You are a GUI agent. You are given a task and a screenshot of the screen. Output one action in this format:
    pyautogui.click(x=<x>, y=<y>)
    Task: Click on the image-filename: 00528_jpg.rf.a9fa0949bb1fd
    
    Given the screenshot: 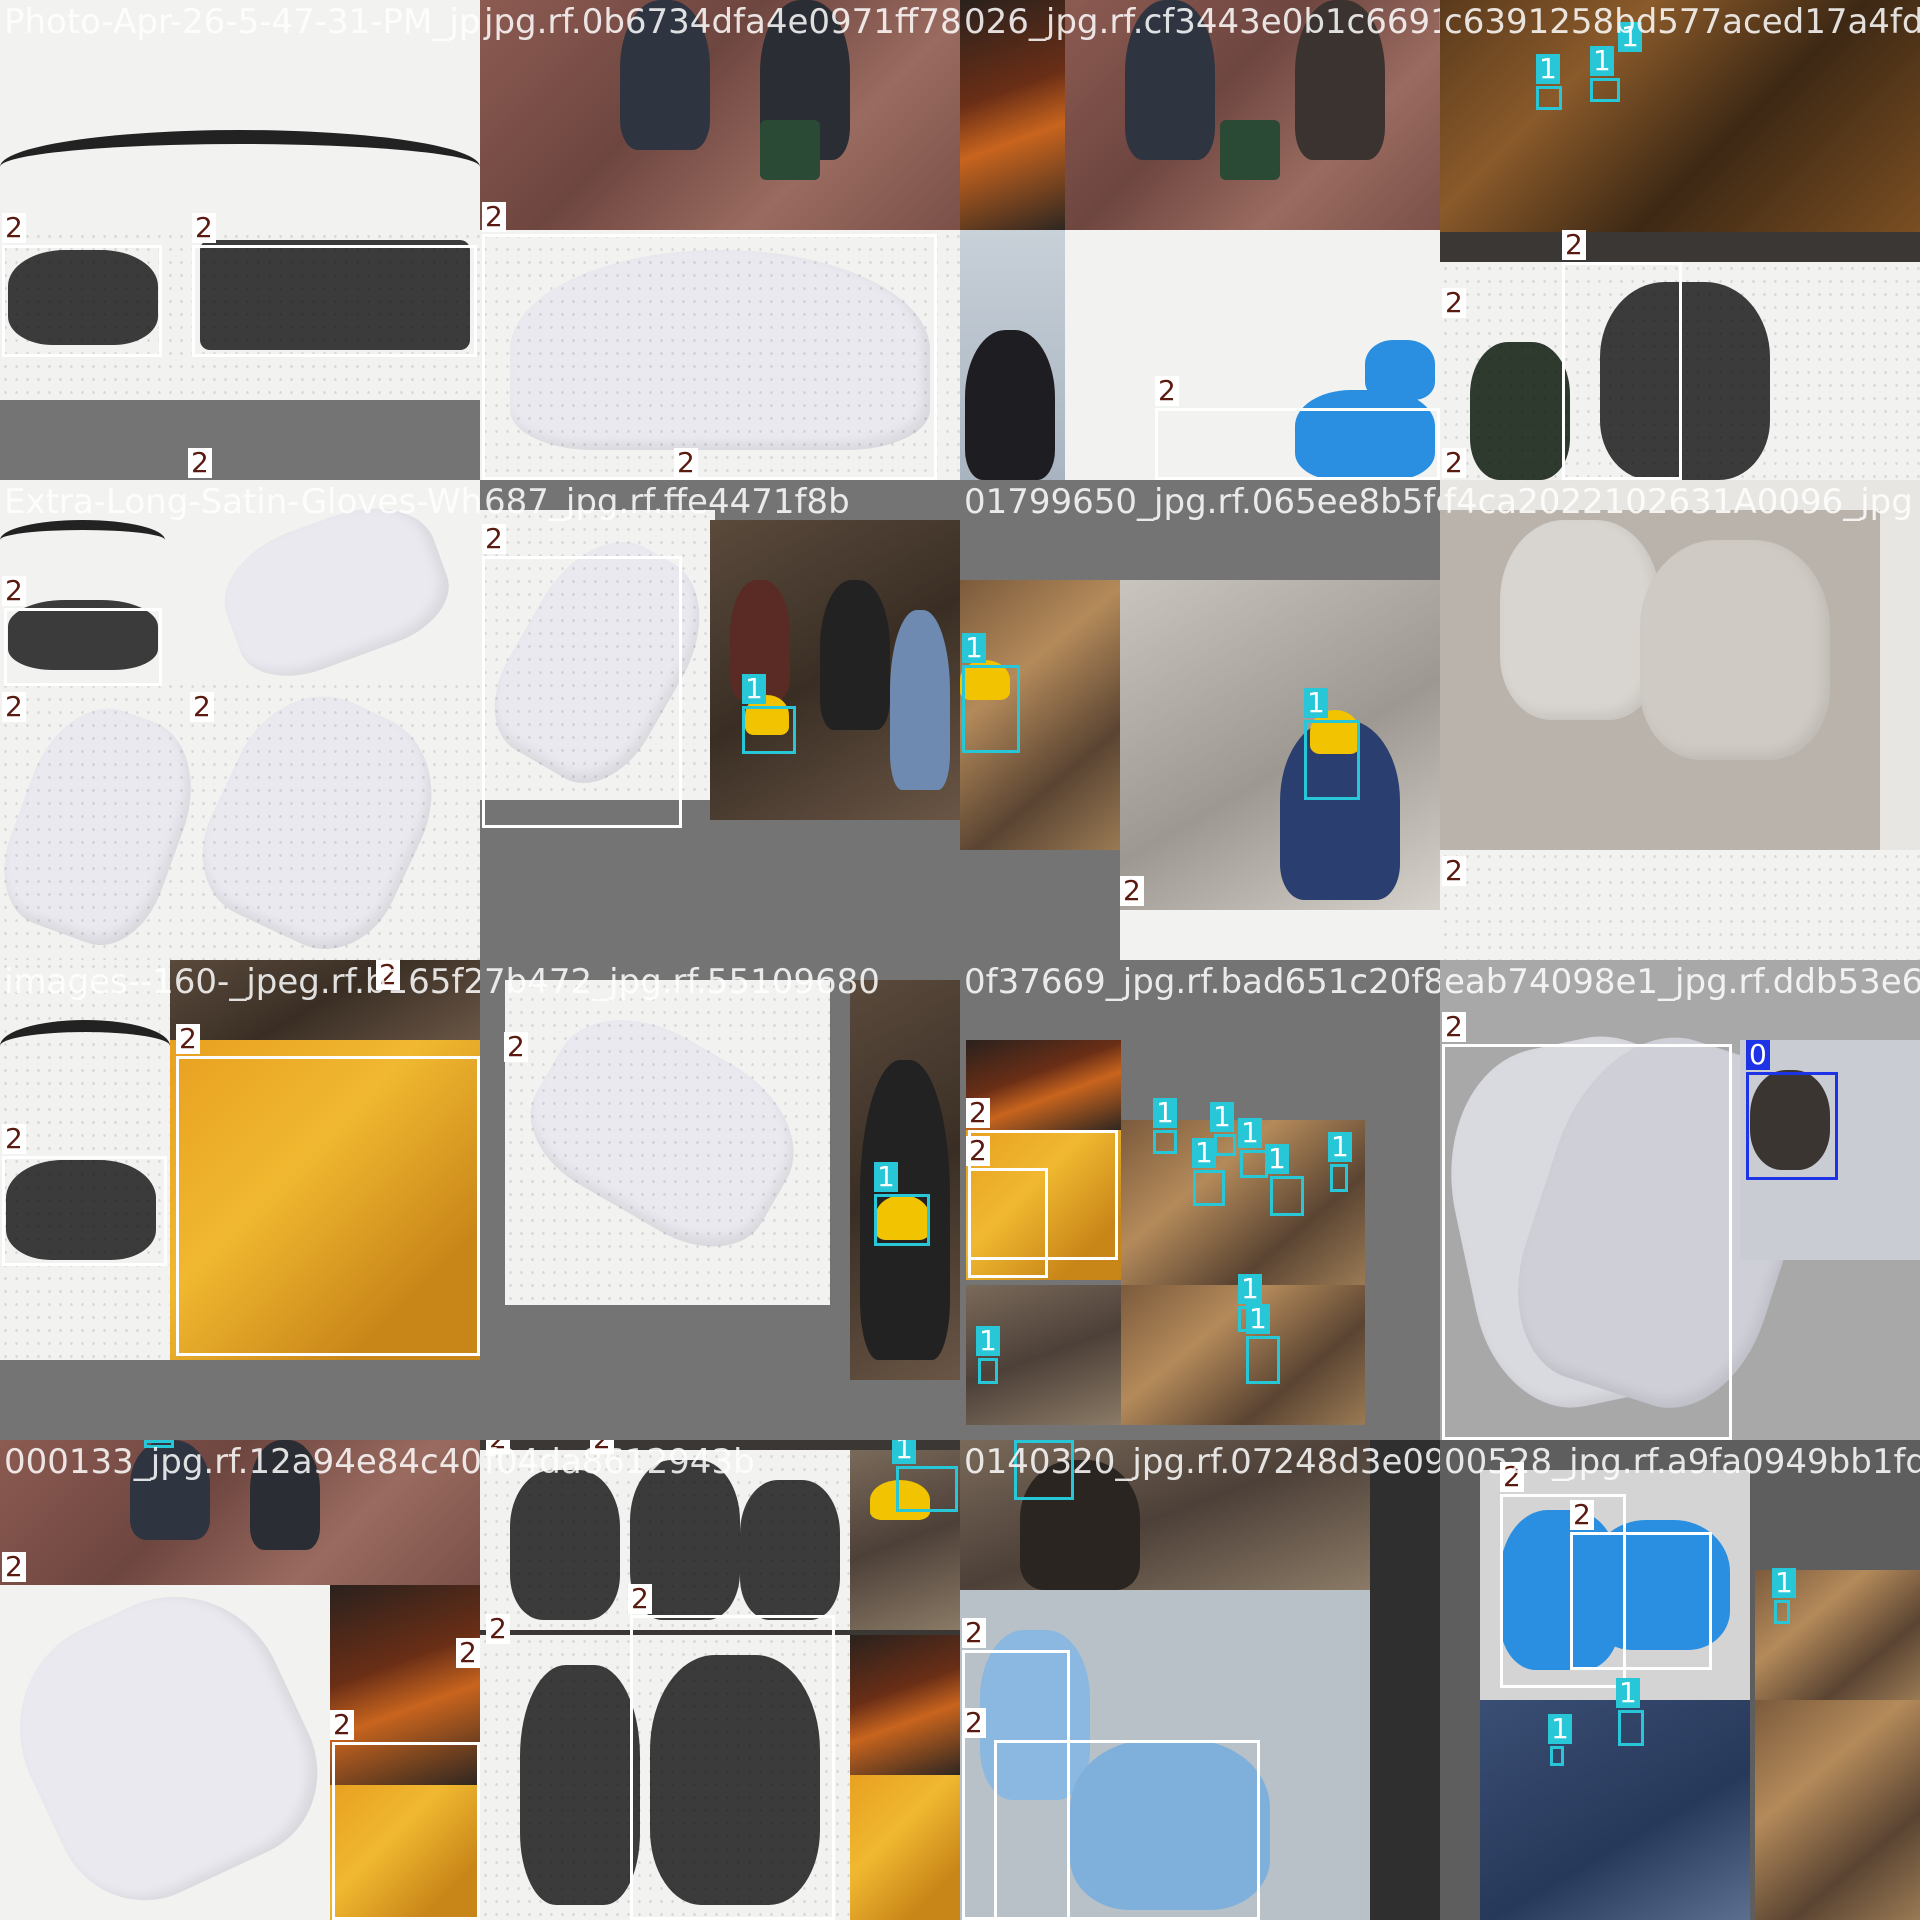 What is the action you would take?
    pyautogui.click(x=1682, y=1462)
    